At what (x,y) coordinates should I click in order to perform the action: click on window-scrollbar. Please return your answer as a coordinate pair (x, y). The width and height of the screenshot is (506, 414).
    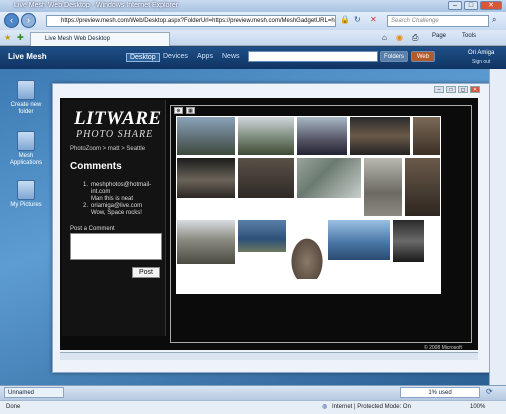
    Looking at the image, I should click on (269, 356).